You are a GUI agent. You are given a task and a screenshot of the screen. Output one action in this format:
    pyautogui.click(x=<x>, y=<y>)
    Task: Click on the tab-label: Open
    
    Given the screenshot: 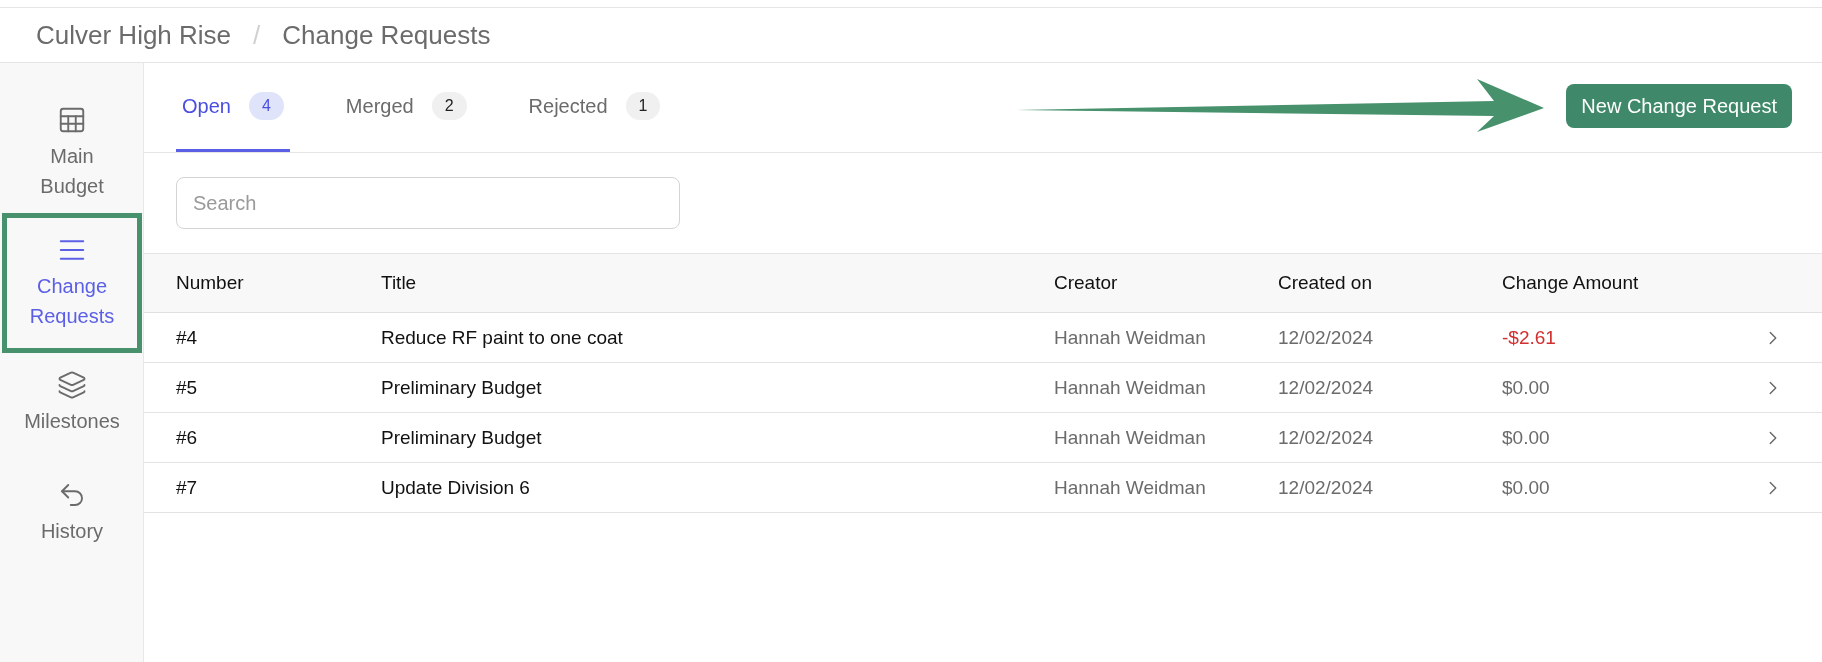 What is the action you would take?
    pyautogui.click(x=206, y=106)
    